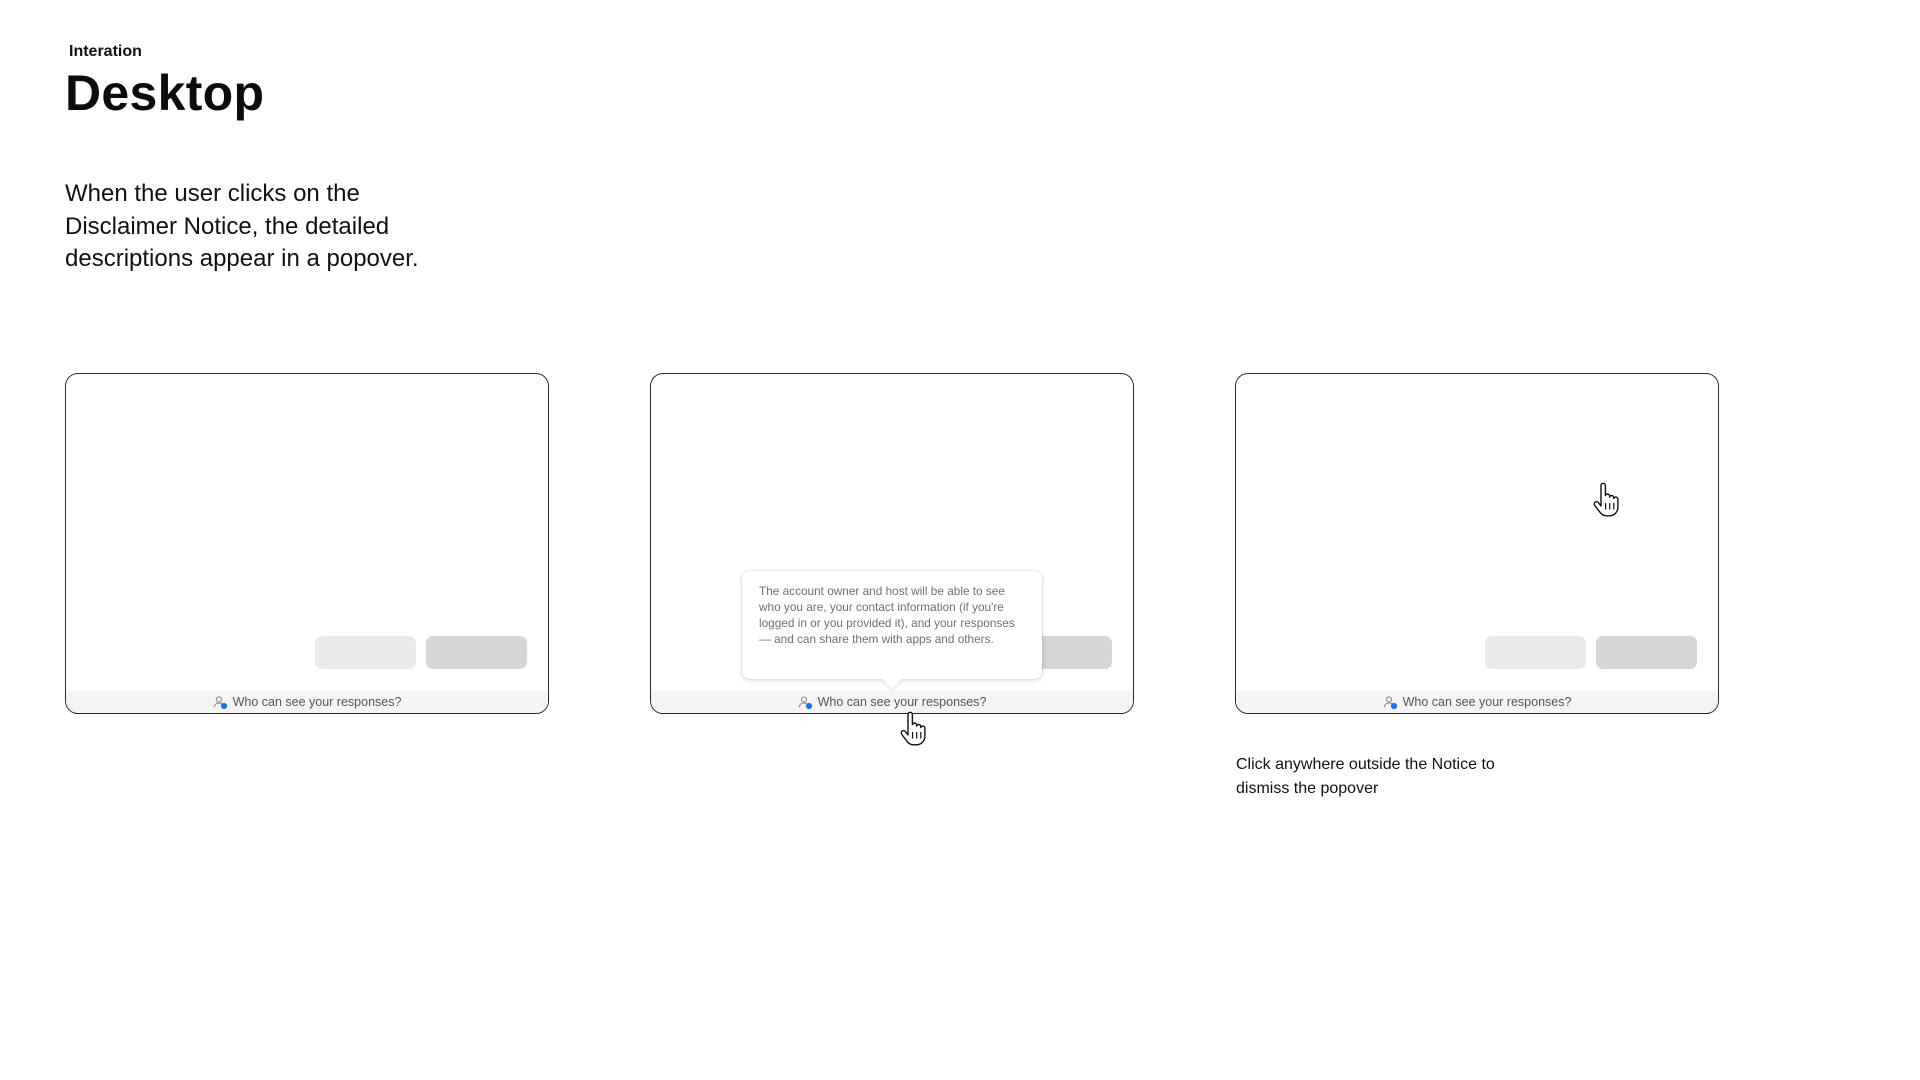 The image size is (1920, 1080). What do you see at coordinates (1477, 543) in the screenshot?
I see `desktop-frame-dismiss: Who can see your responses?` at bounding box center [1477, 543].